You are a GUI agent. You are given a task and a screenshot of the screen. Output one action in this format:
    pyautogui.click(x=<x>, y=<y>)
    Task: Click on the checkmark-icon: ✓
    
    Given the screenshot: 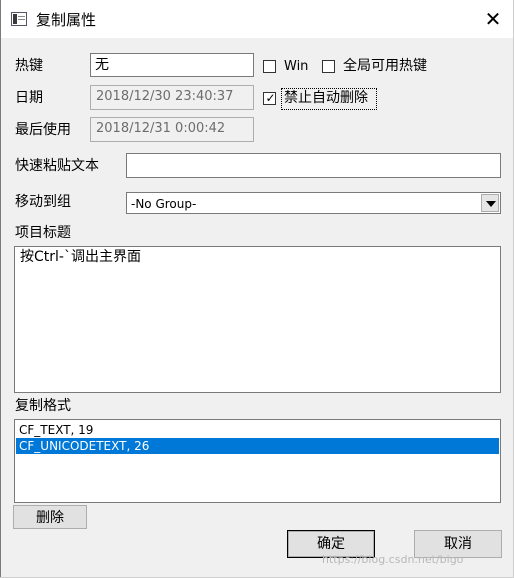 What is the action you would take?
    pyautogui.click(x=270, y=98)
    